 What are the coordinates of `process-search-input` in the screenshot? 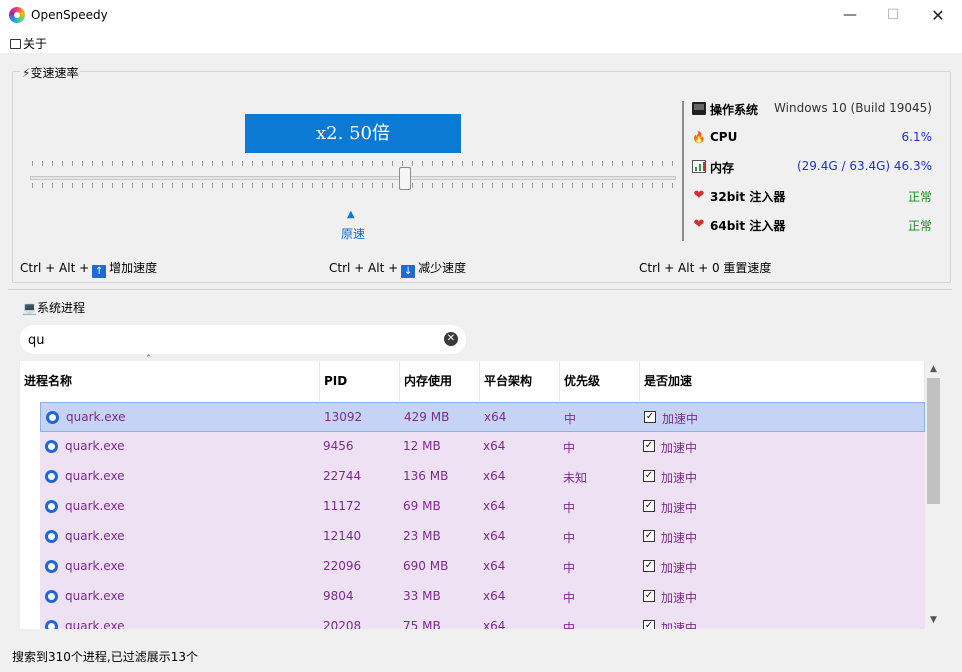 It's located at (228, 340).